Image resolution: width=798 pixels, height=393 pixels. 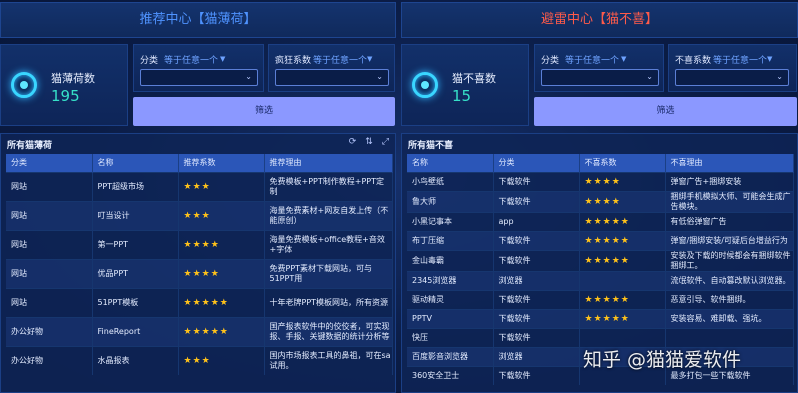 What do you see at coordinates (729, 221) in the screenshot?
I see `cell-reason: 有低俗弹窗广告` at bounding box center [729, 221].